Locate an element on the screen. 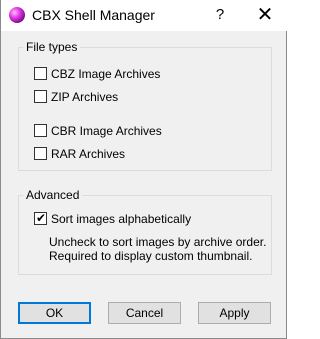 The image size is (320, 339). cbr-checkbox is located at coordinates (40, 130).